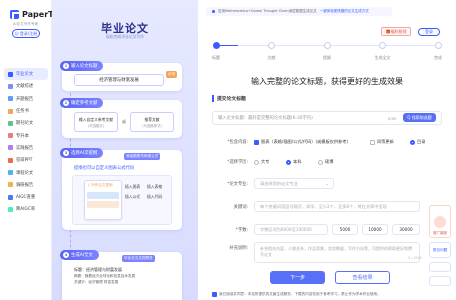 This screenshot has height=300, width=456. What do you see at coordinates (297, 277) in the screenshot?
I see `next-step-button: 下一步` at bounding box center [297, 277].